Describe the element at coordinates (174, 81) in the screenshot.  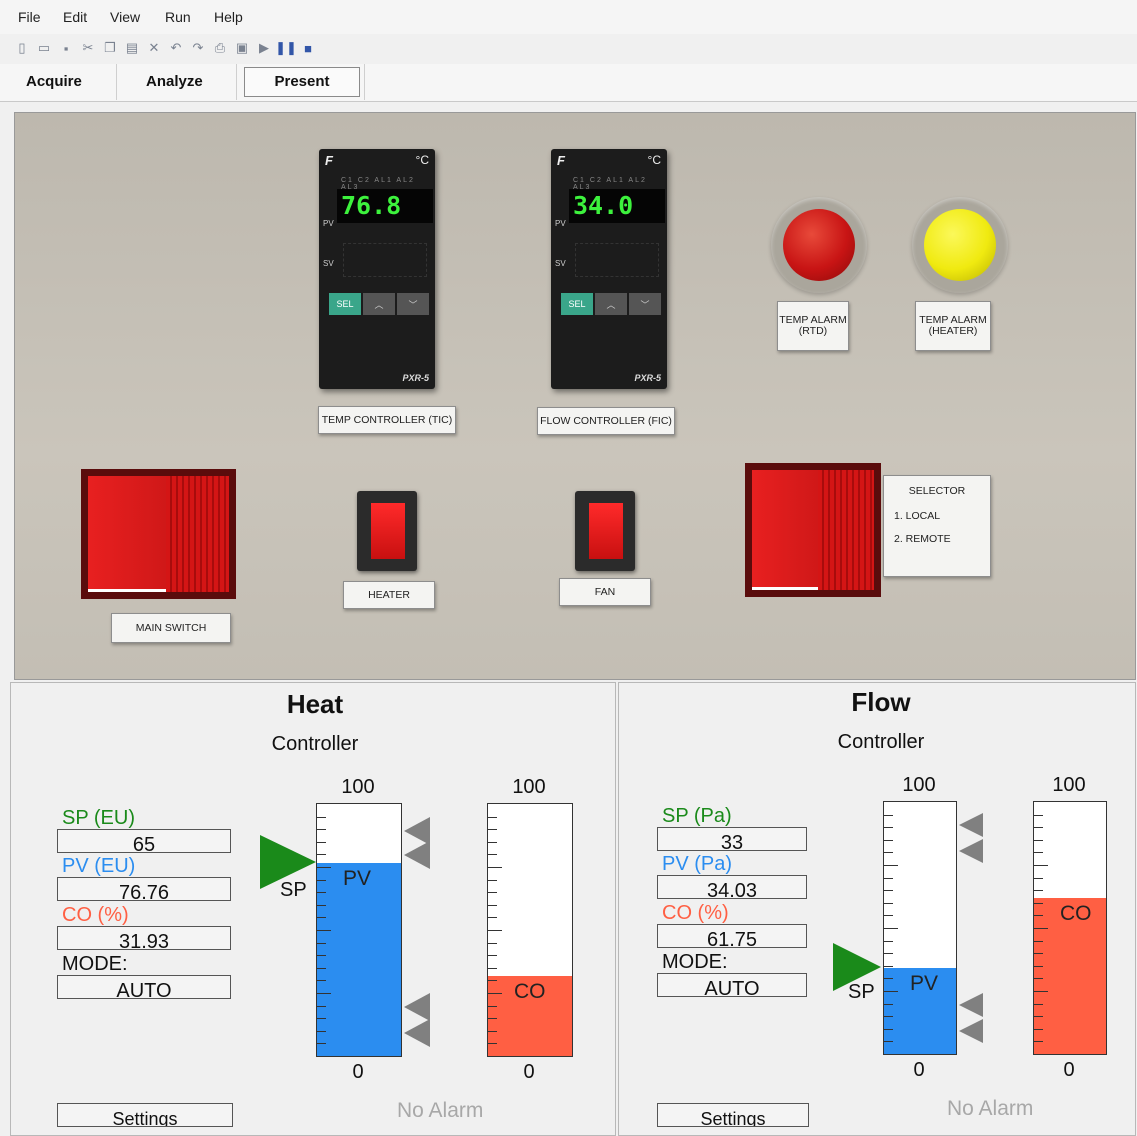
I see `tab-analyze: Analyze` at that location.